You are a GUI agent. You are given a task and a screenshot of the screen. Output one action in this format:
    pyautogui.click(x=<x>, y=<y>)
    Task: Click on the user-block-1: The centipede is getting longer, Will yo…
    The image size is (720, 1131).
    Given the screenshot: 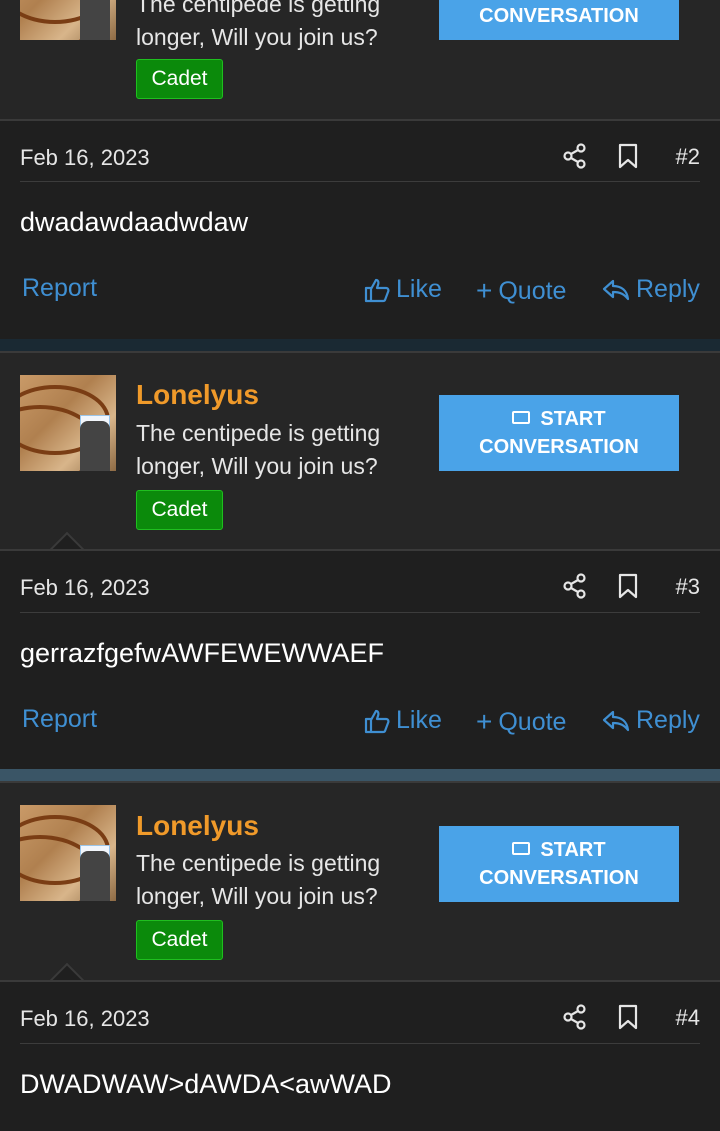 What is the action you would take?
    pyautogui.click(x=360, y=60)
    